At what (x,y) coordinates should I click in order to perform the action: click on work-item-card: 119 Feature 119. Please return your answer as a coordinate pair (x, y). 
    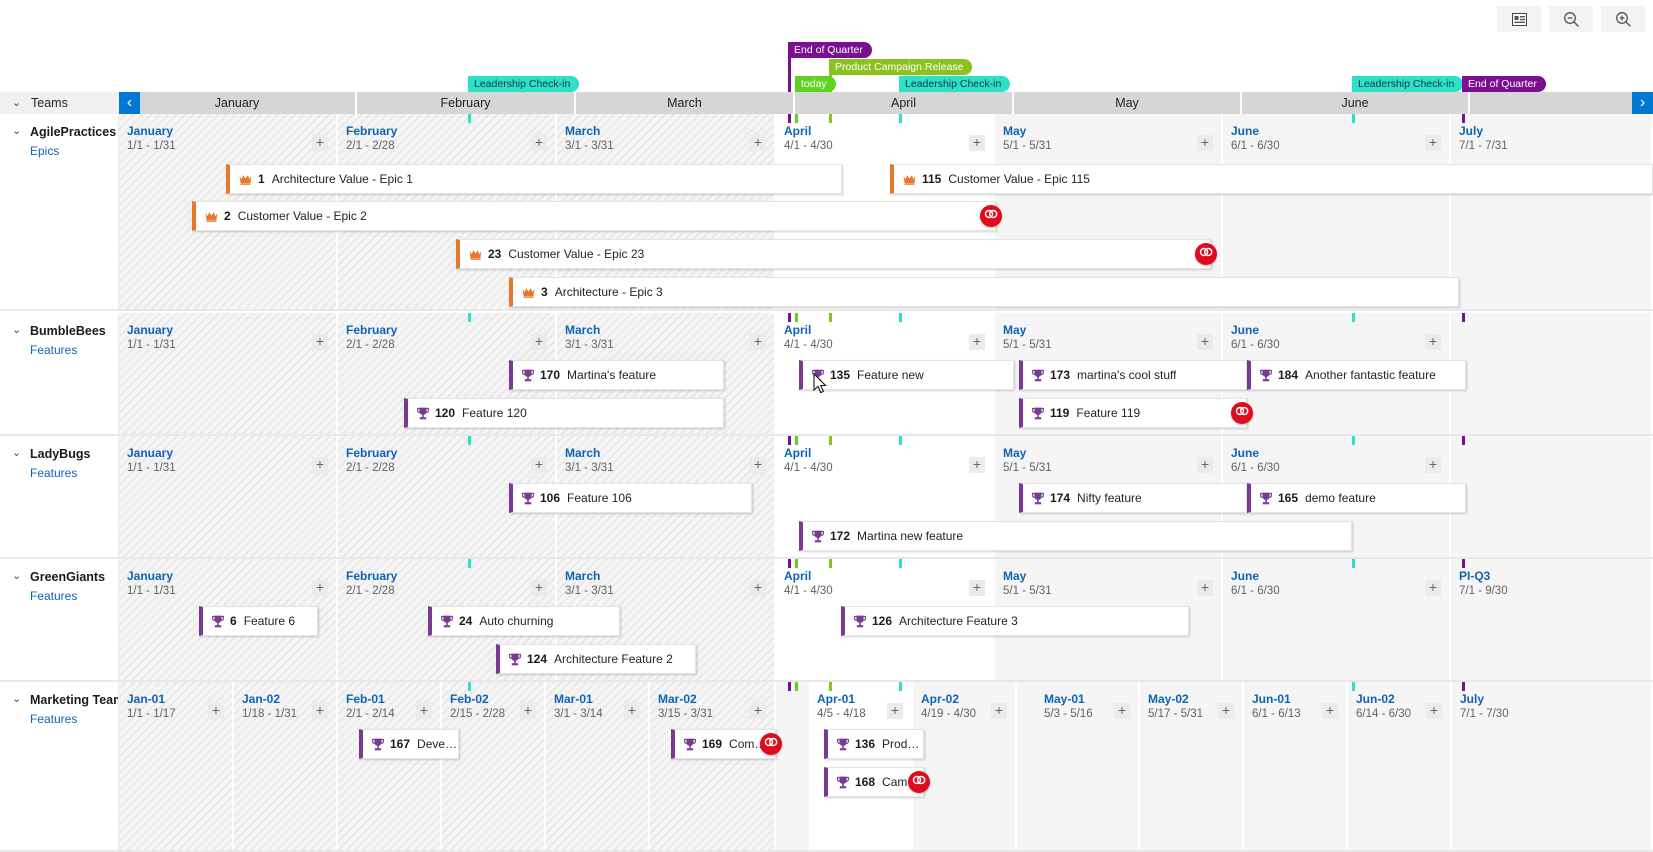
    Looking at the image, I should click on (1133, 413).